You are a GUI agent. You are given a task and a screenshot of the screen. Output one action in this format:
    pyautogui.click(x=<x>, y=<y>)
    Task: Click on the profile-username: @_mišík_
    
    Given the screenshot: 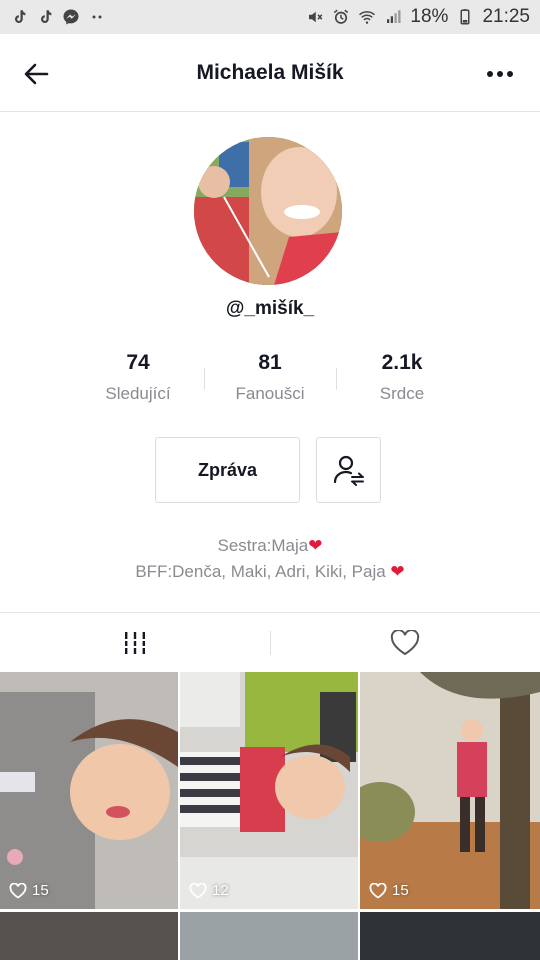 What is the action you would take?
    pyautogui.click(x=270, y=308)
    